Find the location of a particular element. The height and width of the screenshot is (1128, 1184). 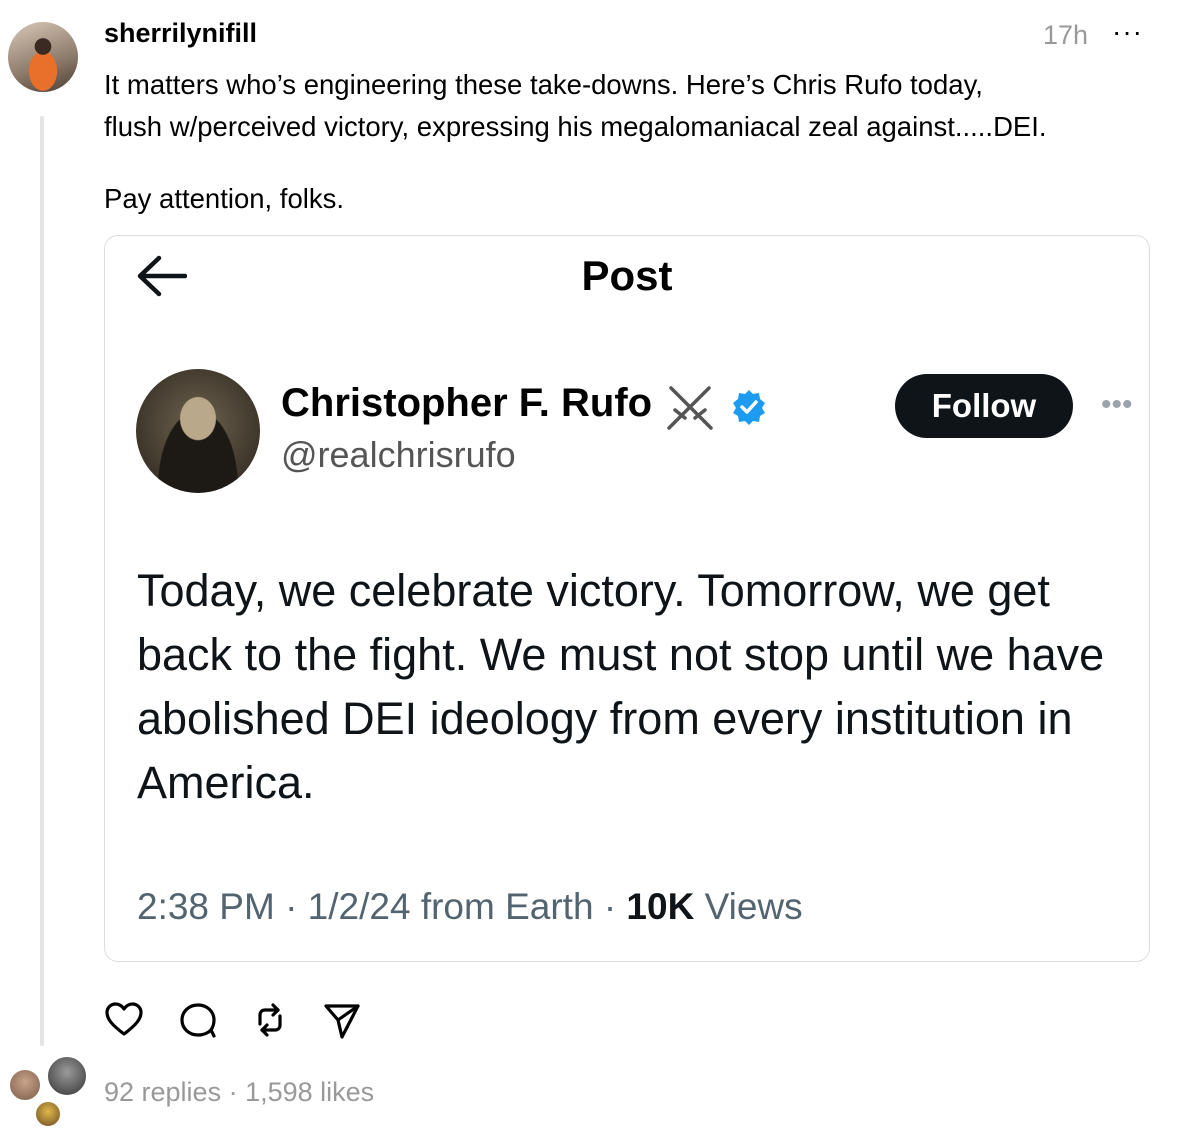

embed-more-icon: ••• is located at coordinates (1117, 404).